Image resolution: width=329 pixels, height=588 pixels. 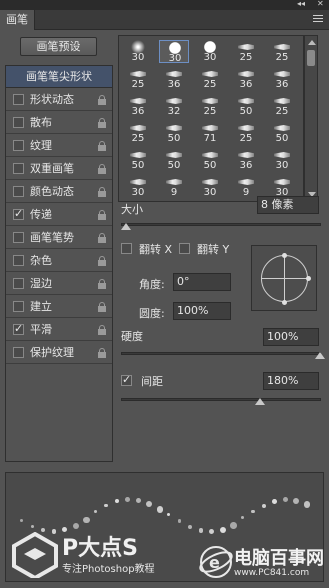 What do you see at coordinates (202, 282) in the screenshot?
I see `angle-field: 0°` at bounding box center [202, 282].